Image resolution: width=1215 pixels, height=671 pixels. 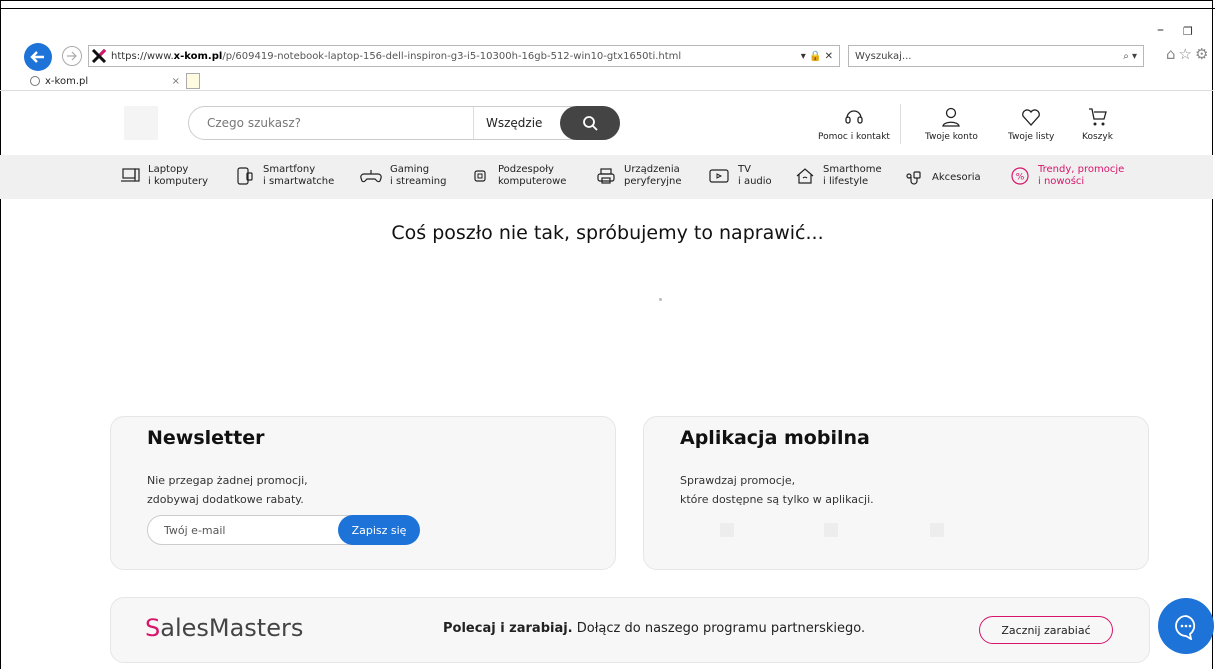 I want to click on mobile-app-desc-line1: Sprawdzaj promocje,, so click(x=738, y=480).